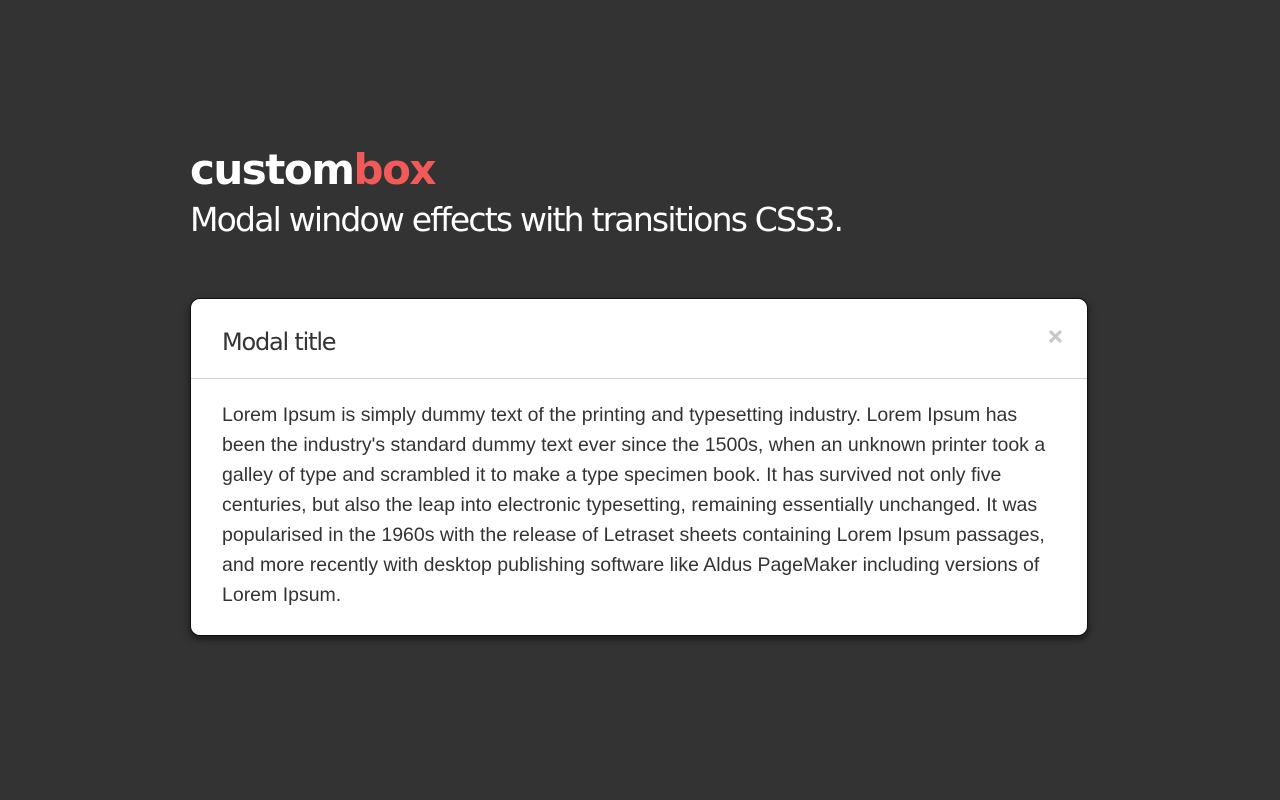 The width and height of the screenshot is (1280, 800). Describe the element at coordinates (395, 169) in the screenshot. I see `brand-name-box: box` at that location.